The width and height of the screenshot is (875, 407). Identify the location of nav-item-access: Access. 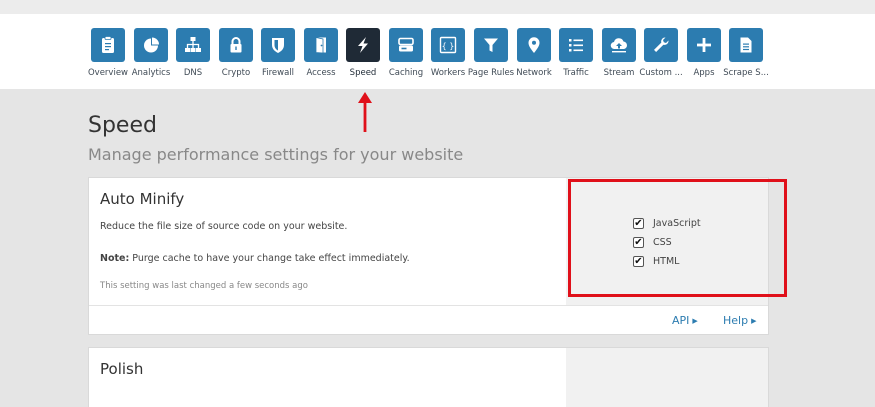
(321, 53).